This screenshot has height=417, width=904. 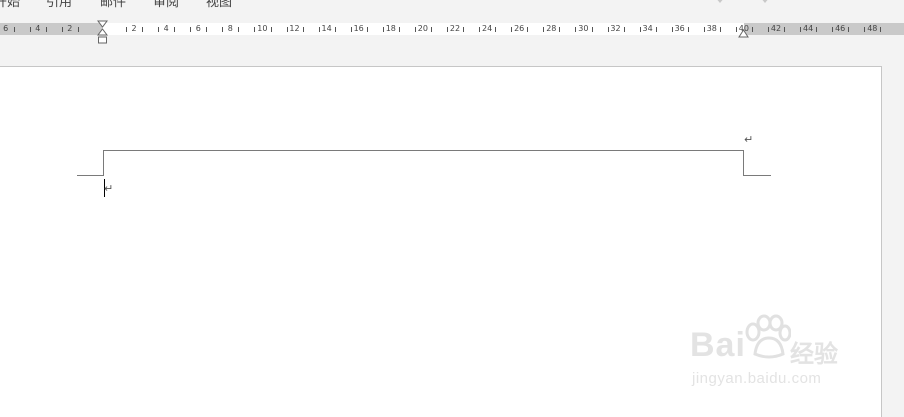 I want to click on right-indent-marker-icon, so click(x=743, y=34).